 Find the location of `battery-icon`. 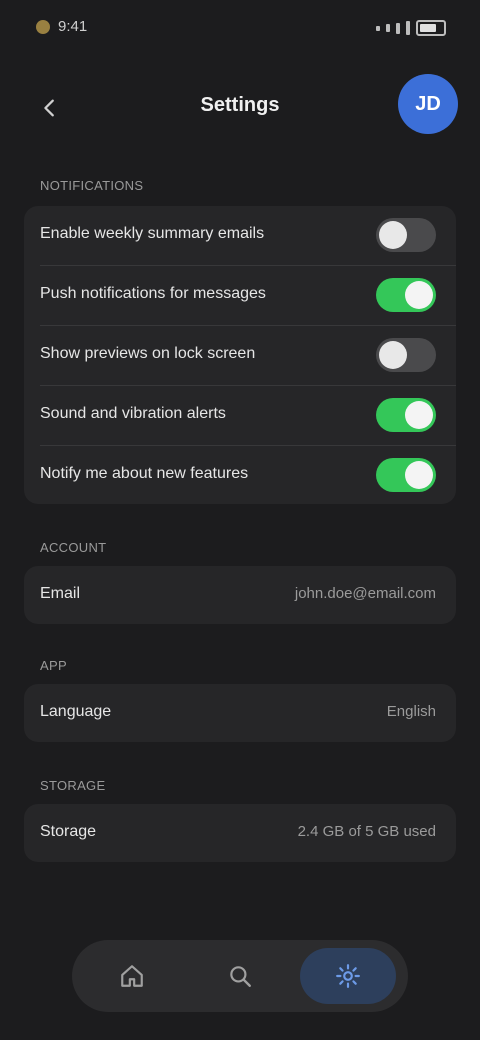

battery-icon is located at coordinates (431, 28).